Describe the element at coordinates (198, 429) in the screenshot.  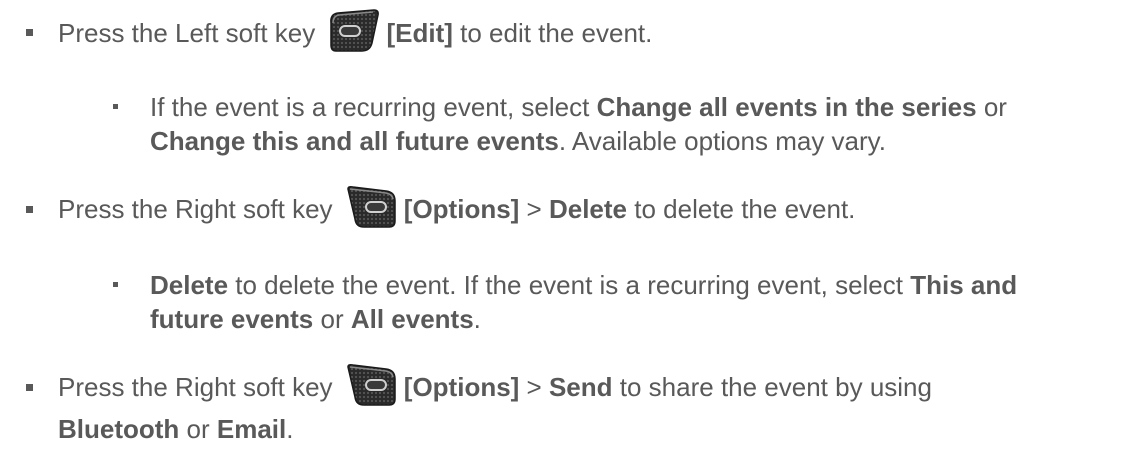
I see `list-item-text: or` at that location.